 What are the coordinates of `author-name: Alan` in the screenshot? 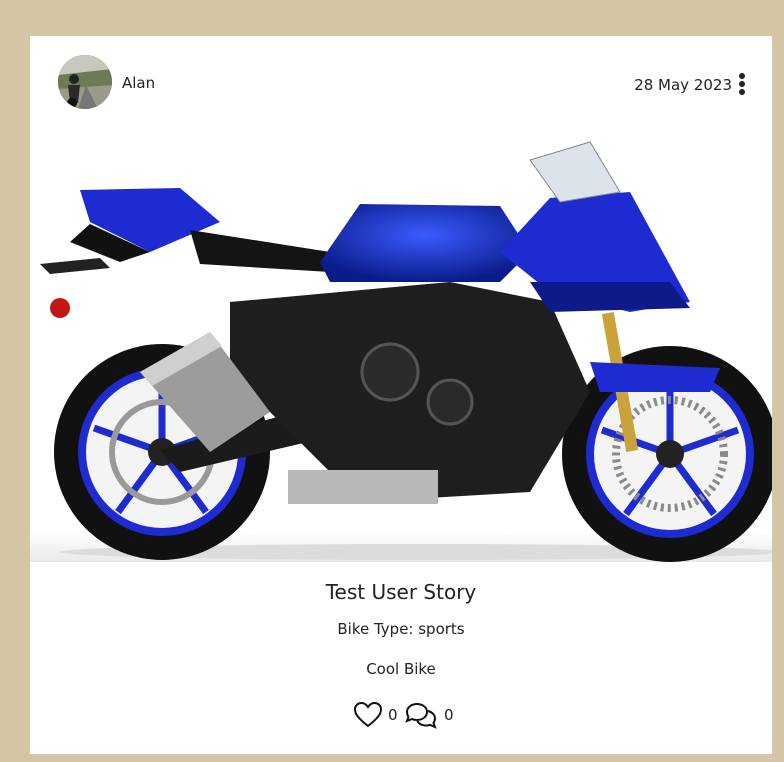 It's located at (138, 83).